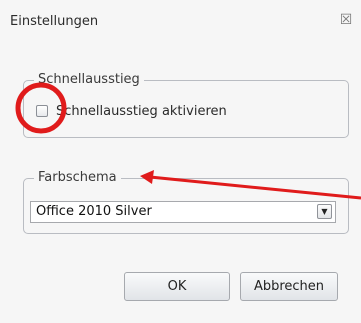 This screenshot has height=323, width=361. I want to click on close-icon: ☒, so click(346, 20).